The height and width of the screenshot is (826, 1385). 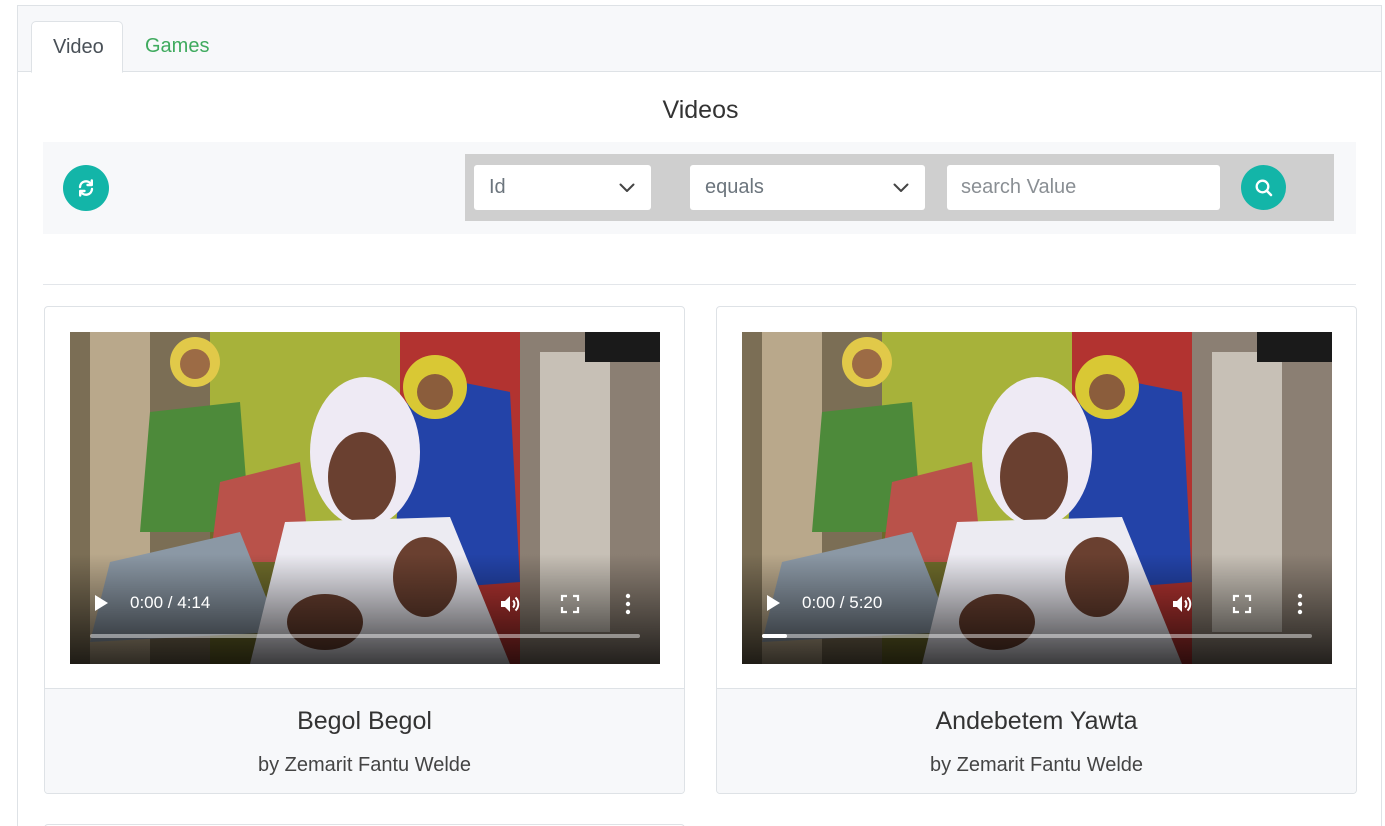 I want to click on filter-box: Id equals, so click(x=899, y=187).